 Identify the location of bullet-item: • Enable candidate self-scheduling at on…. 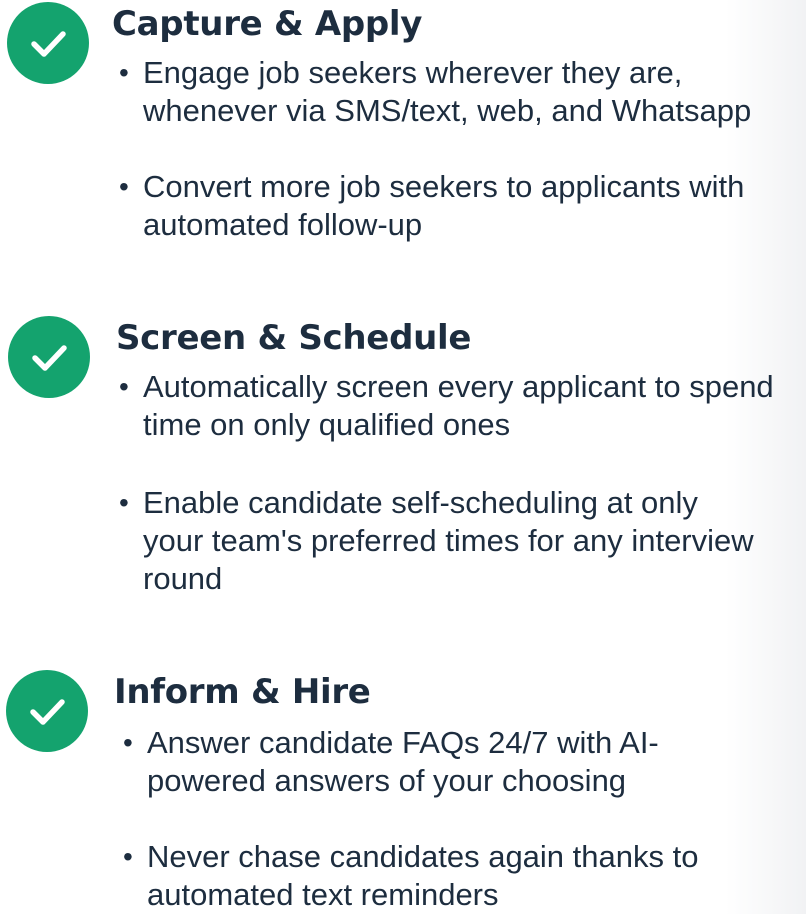
(441, 541).